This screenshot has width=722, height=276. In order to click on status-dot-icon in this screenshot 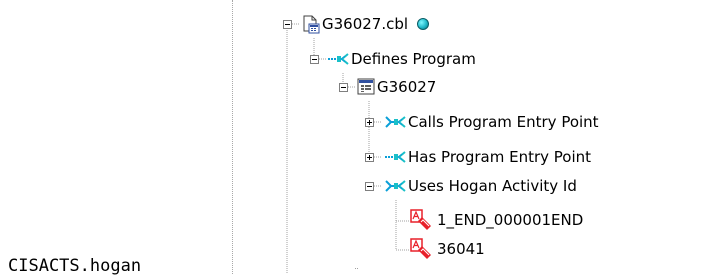, I will do `click(423, 24)`.